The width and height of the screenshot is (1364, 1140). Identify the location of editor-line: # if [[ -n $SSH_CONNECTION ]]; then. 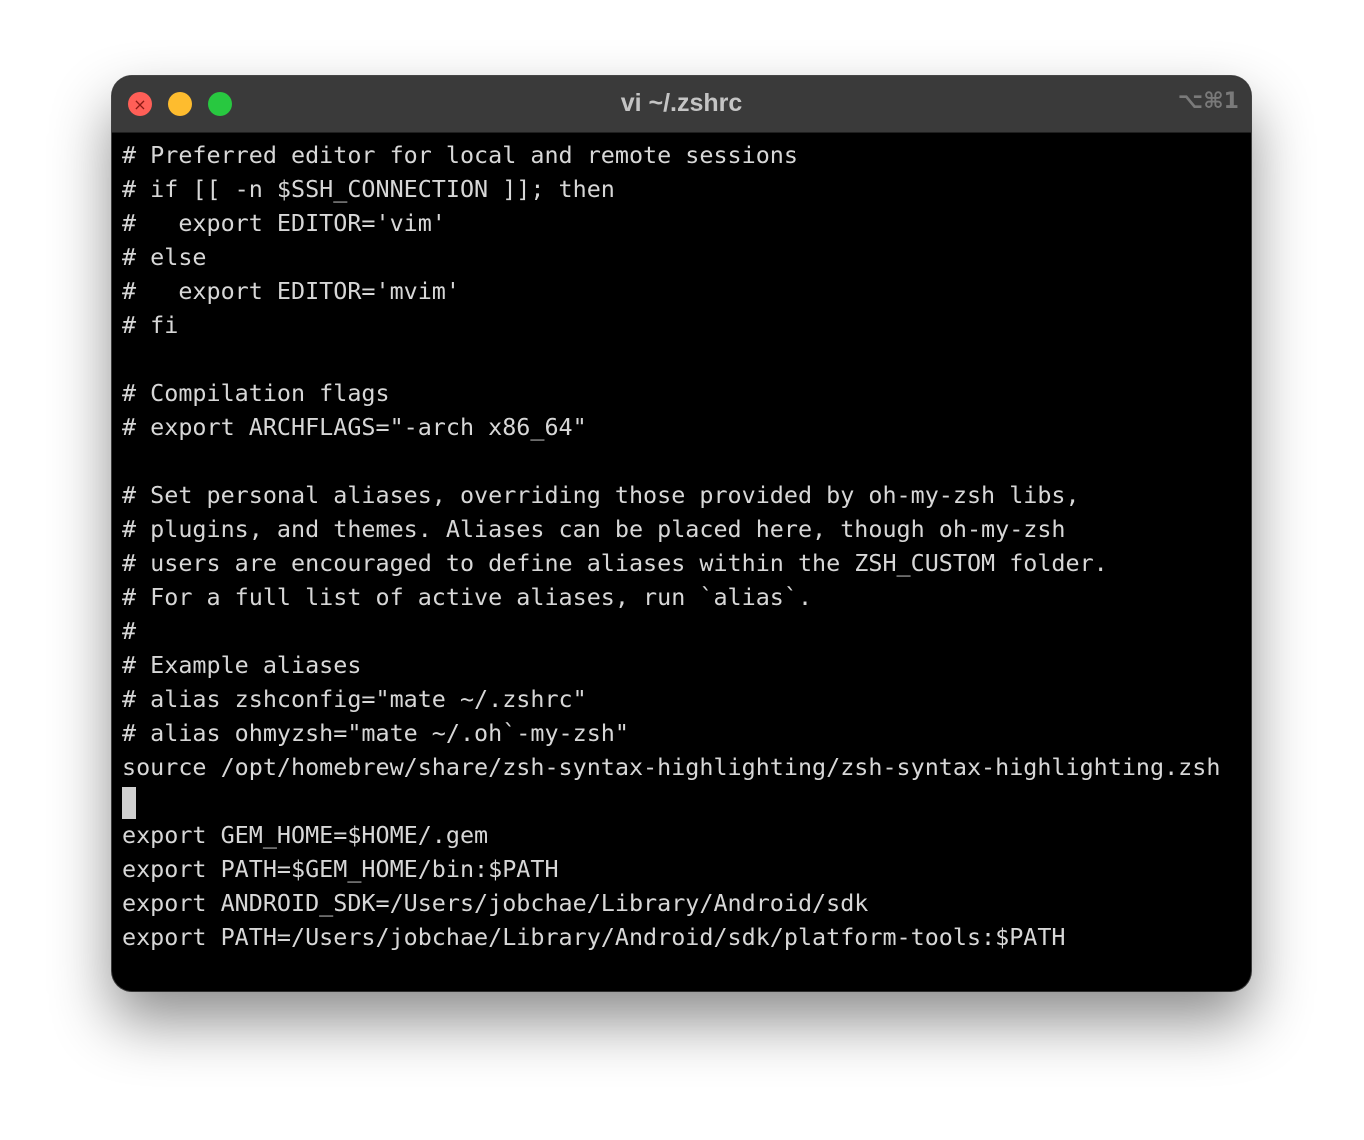
(368, 189).